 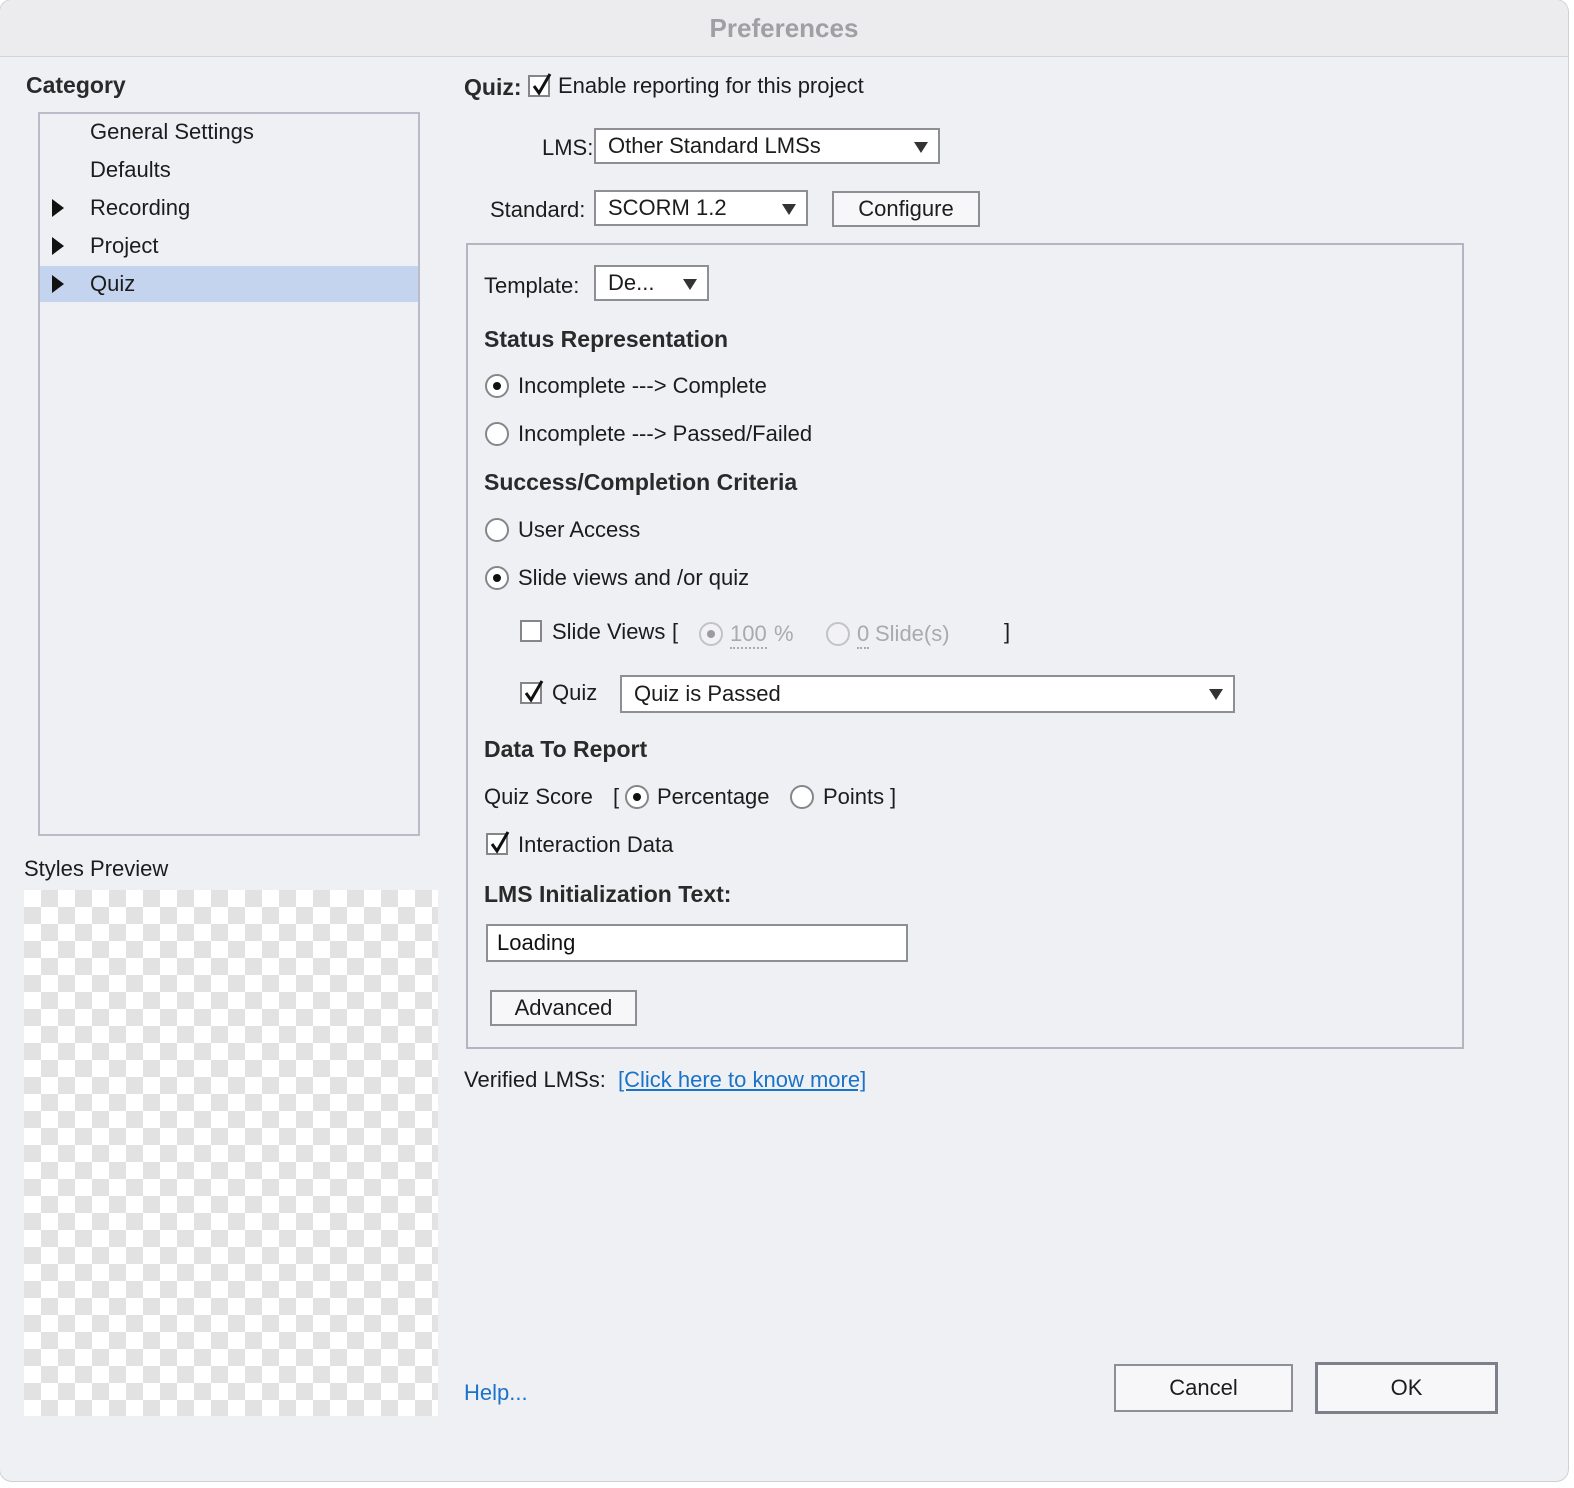 I want to click on standard-dropdown: SCORM 1.2, so click(x=701, y=208).